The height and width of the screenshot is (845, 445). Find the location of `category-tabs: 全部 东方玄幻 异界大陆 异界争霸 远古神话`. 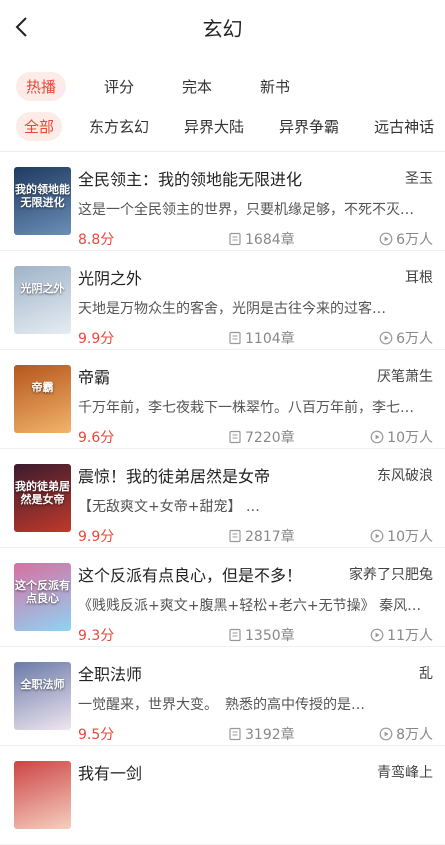

category-tabs: 全部 东方玄幻 异界大陆 异界争霸 远古神话 is located at coordinates (230, 126).